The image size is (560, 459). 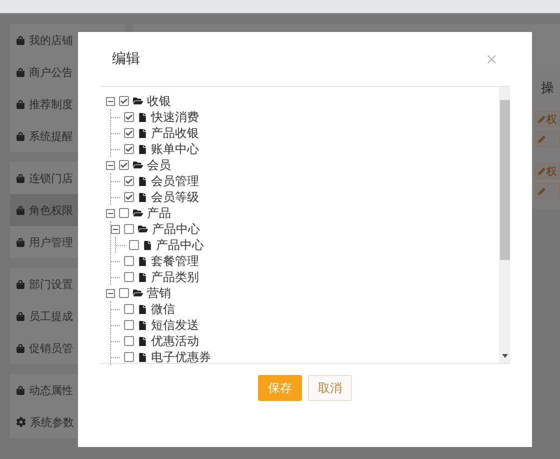 What do you see at coordinates (159, 293) in the screenshot?
I see `tree-label: 营销` at bounding box center [159, 293].